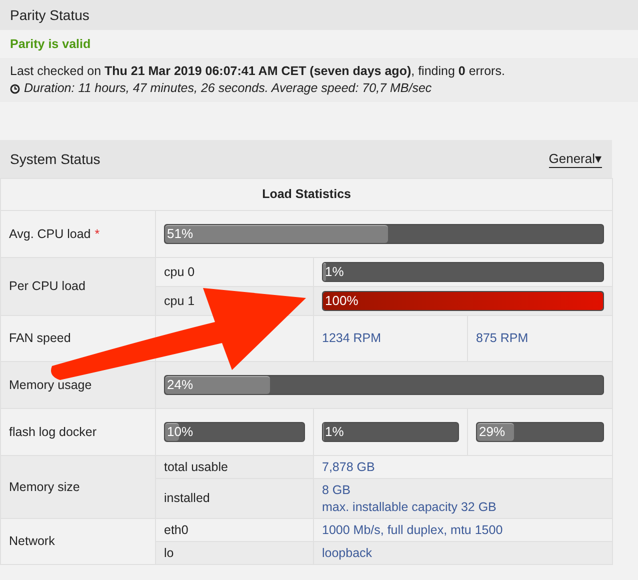 The width and height of the screenshot is (638, 580). What do you see at coordinates (176, 529) in the screenshot?
I see `sub-label: eth0` at bounding box center [176, 529].